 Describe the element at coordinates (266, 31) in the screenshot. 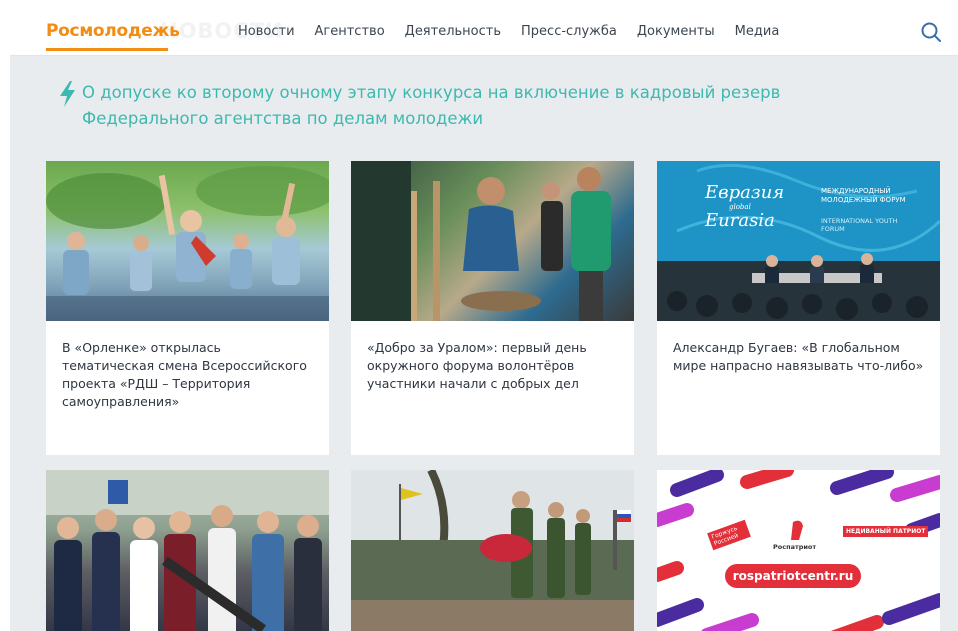

I see `nav-item-news: Новости` at that location.